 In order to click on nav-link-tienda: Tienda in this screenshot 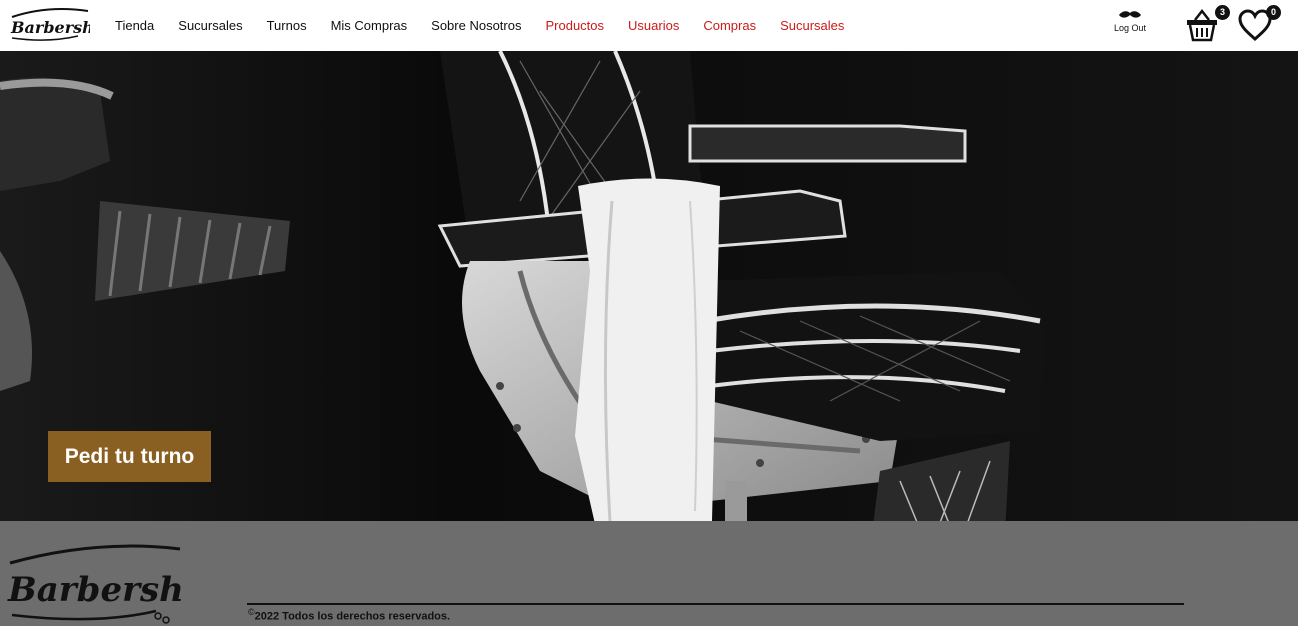, I will do `click(134, 25)`.